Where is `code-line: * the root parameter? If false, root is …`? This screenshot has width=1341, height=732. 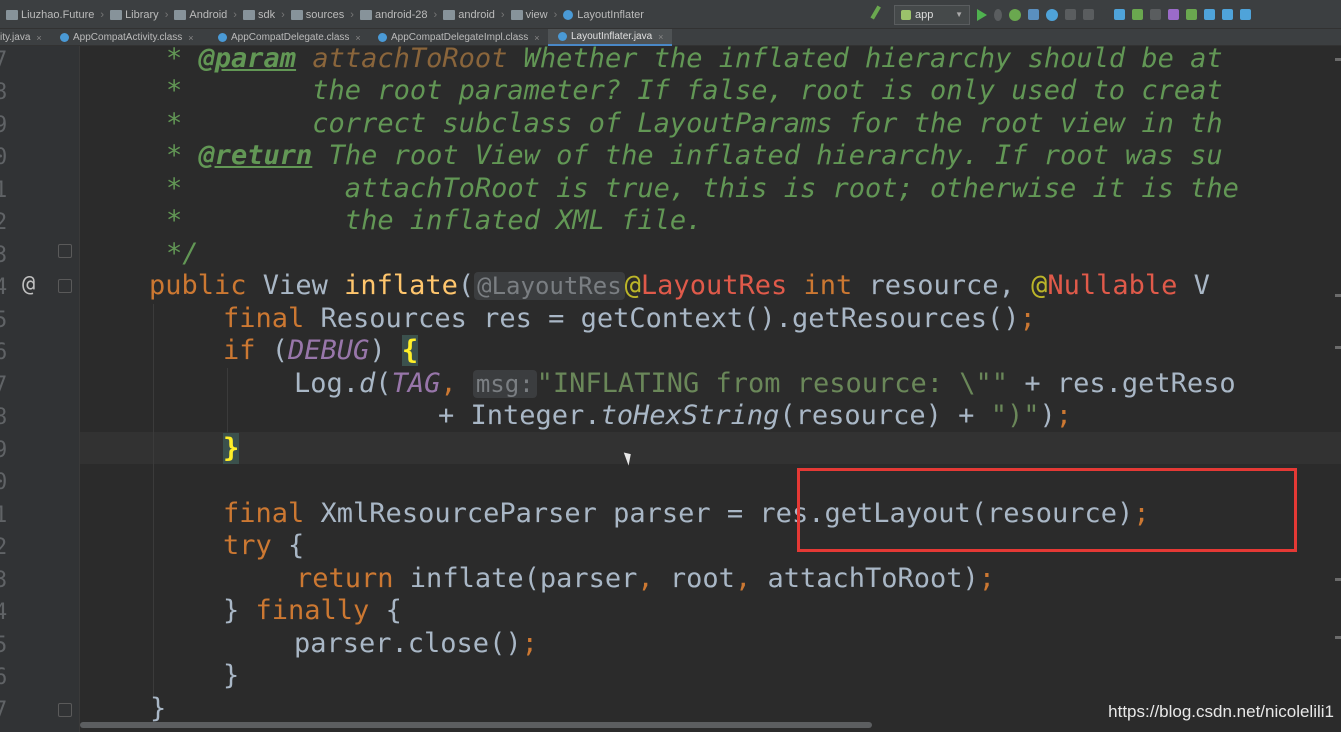
code-line: * the root parameter? If false, root is … is located at coordinates (694, 90).